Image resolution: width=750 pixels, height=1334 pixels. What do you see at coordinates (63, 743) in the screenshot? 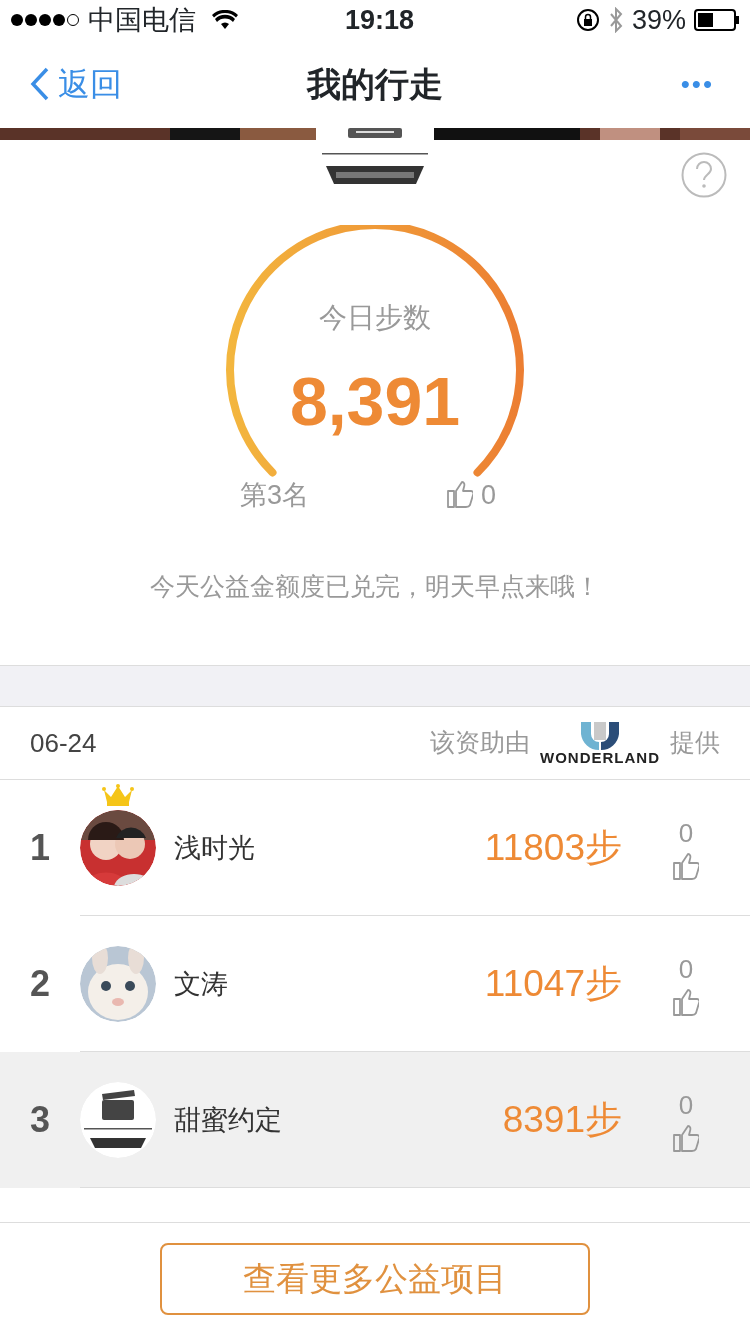
I see `date-label: 06-24` at bounding box center [63, 743].